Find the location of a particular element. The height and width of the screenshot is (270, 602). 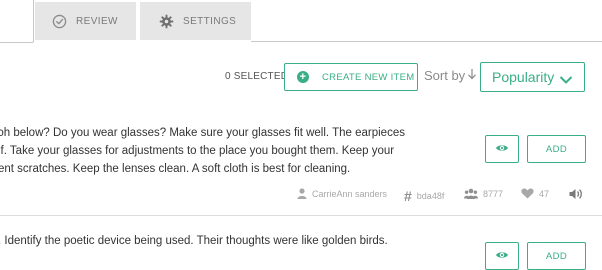

tab-settings-label: SETTINGS is located at coordinates (210, 21).